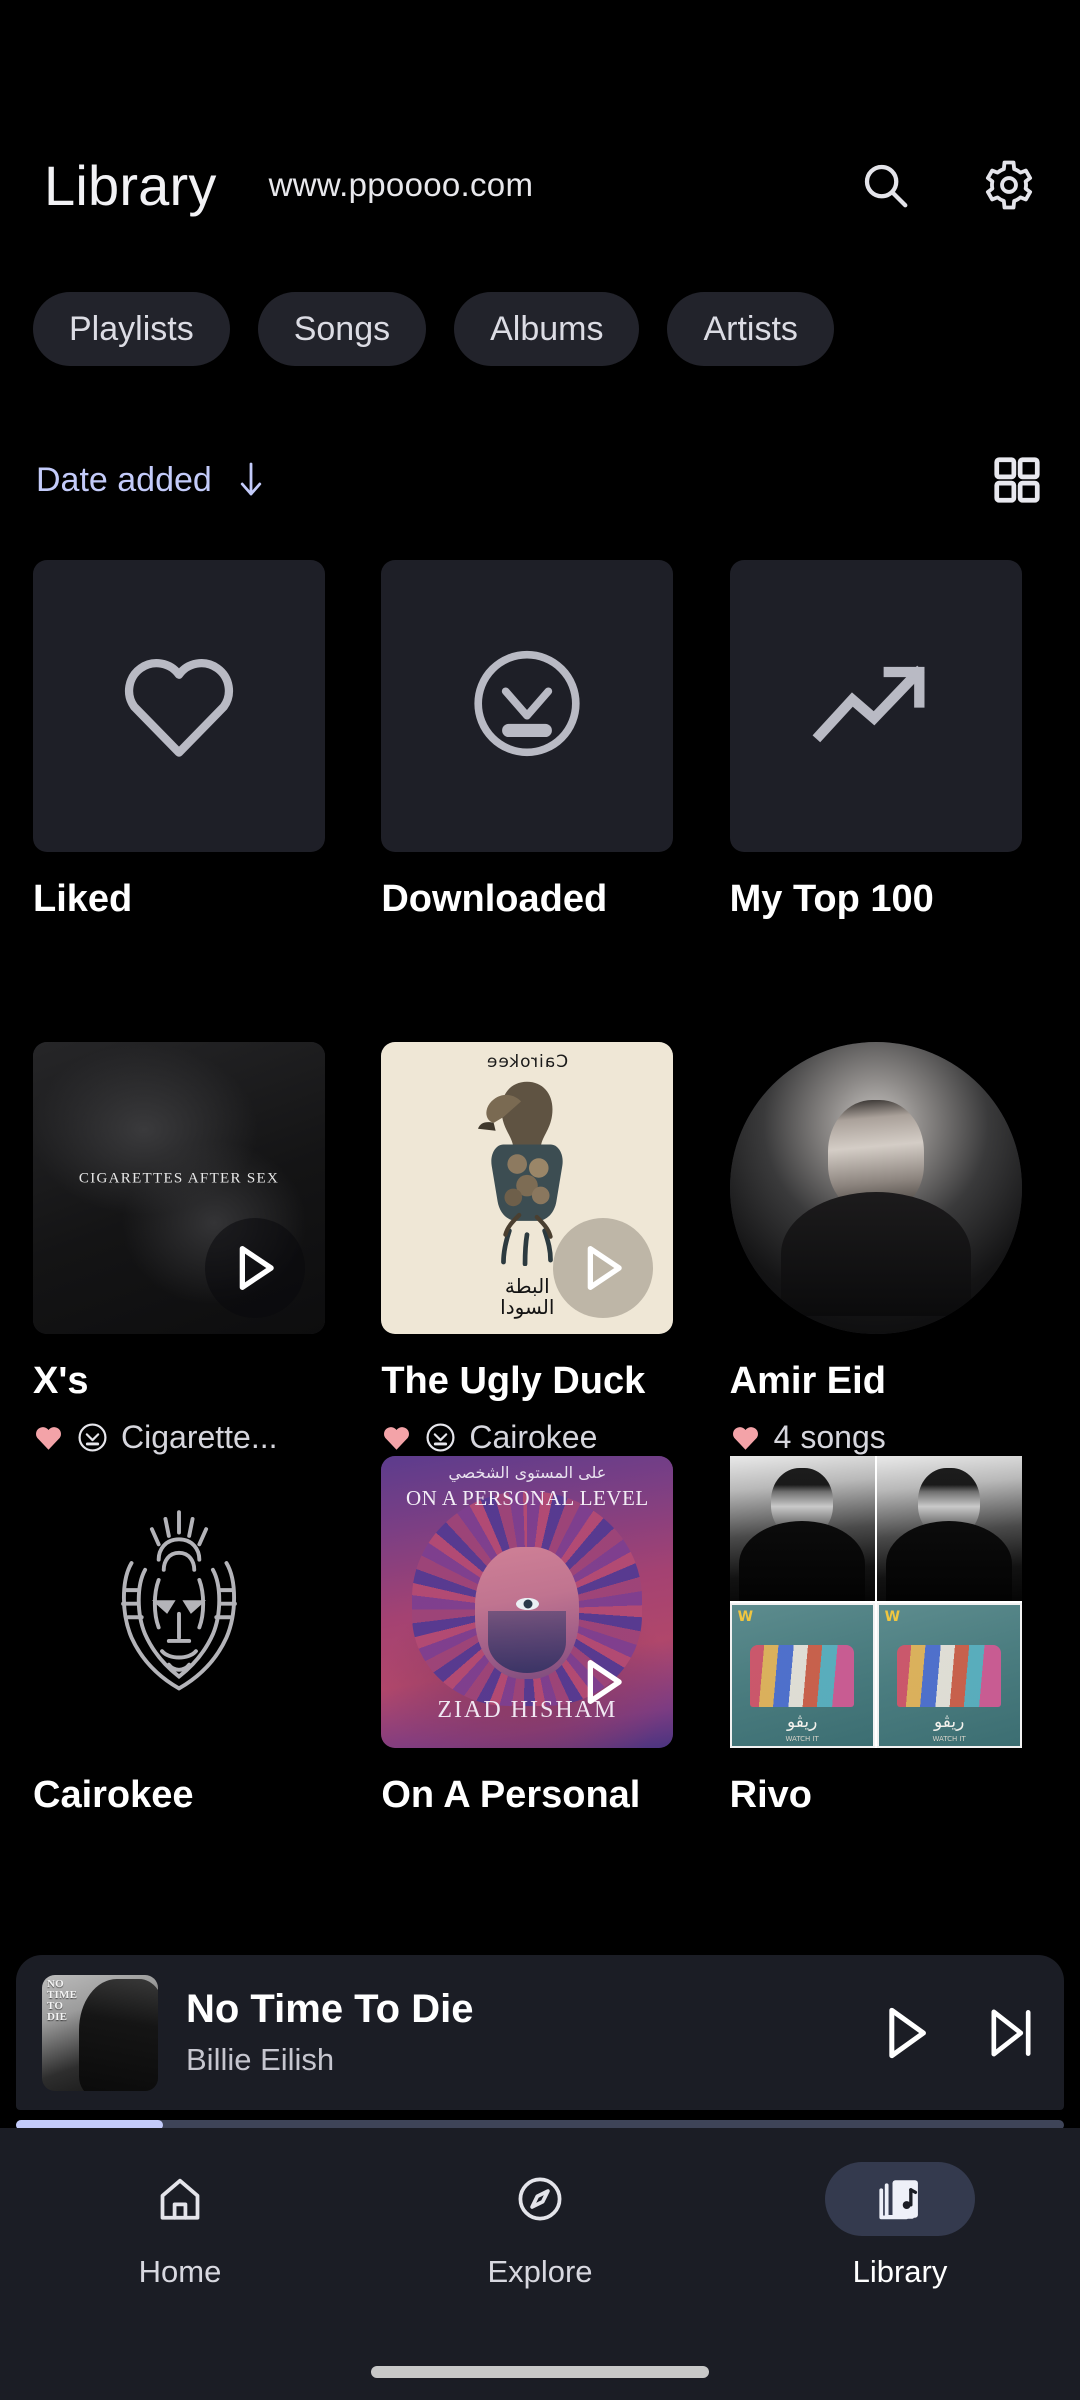 The width and height of the screenshot is (1080, 2400). Describe the element at coordinates (947, 185) in the screenshot. I see `header-actions` at that location.